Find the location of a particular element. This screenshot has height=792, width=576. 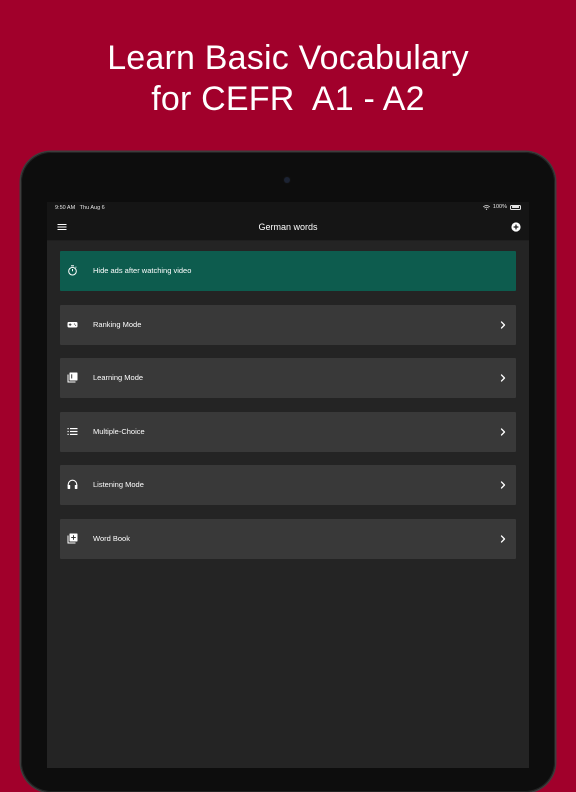

learning-mode-row: Learning Mode is located at coordinates (288, 378).